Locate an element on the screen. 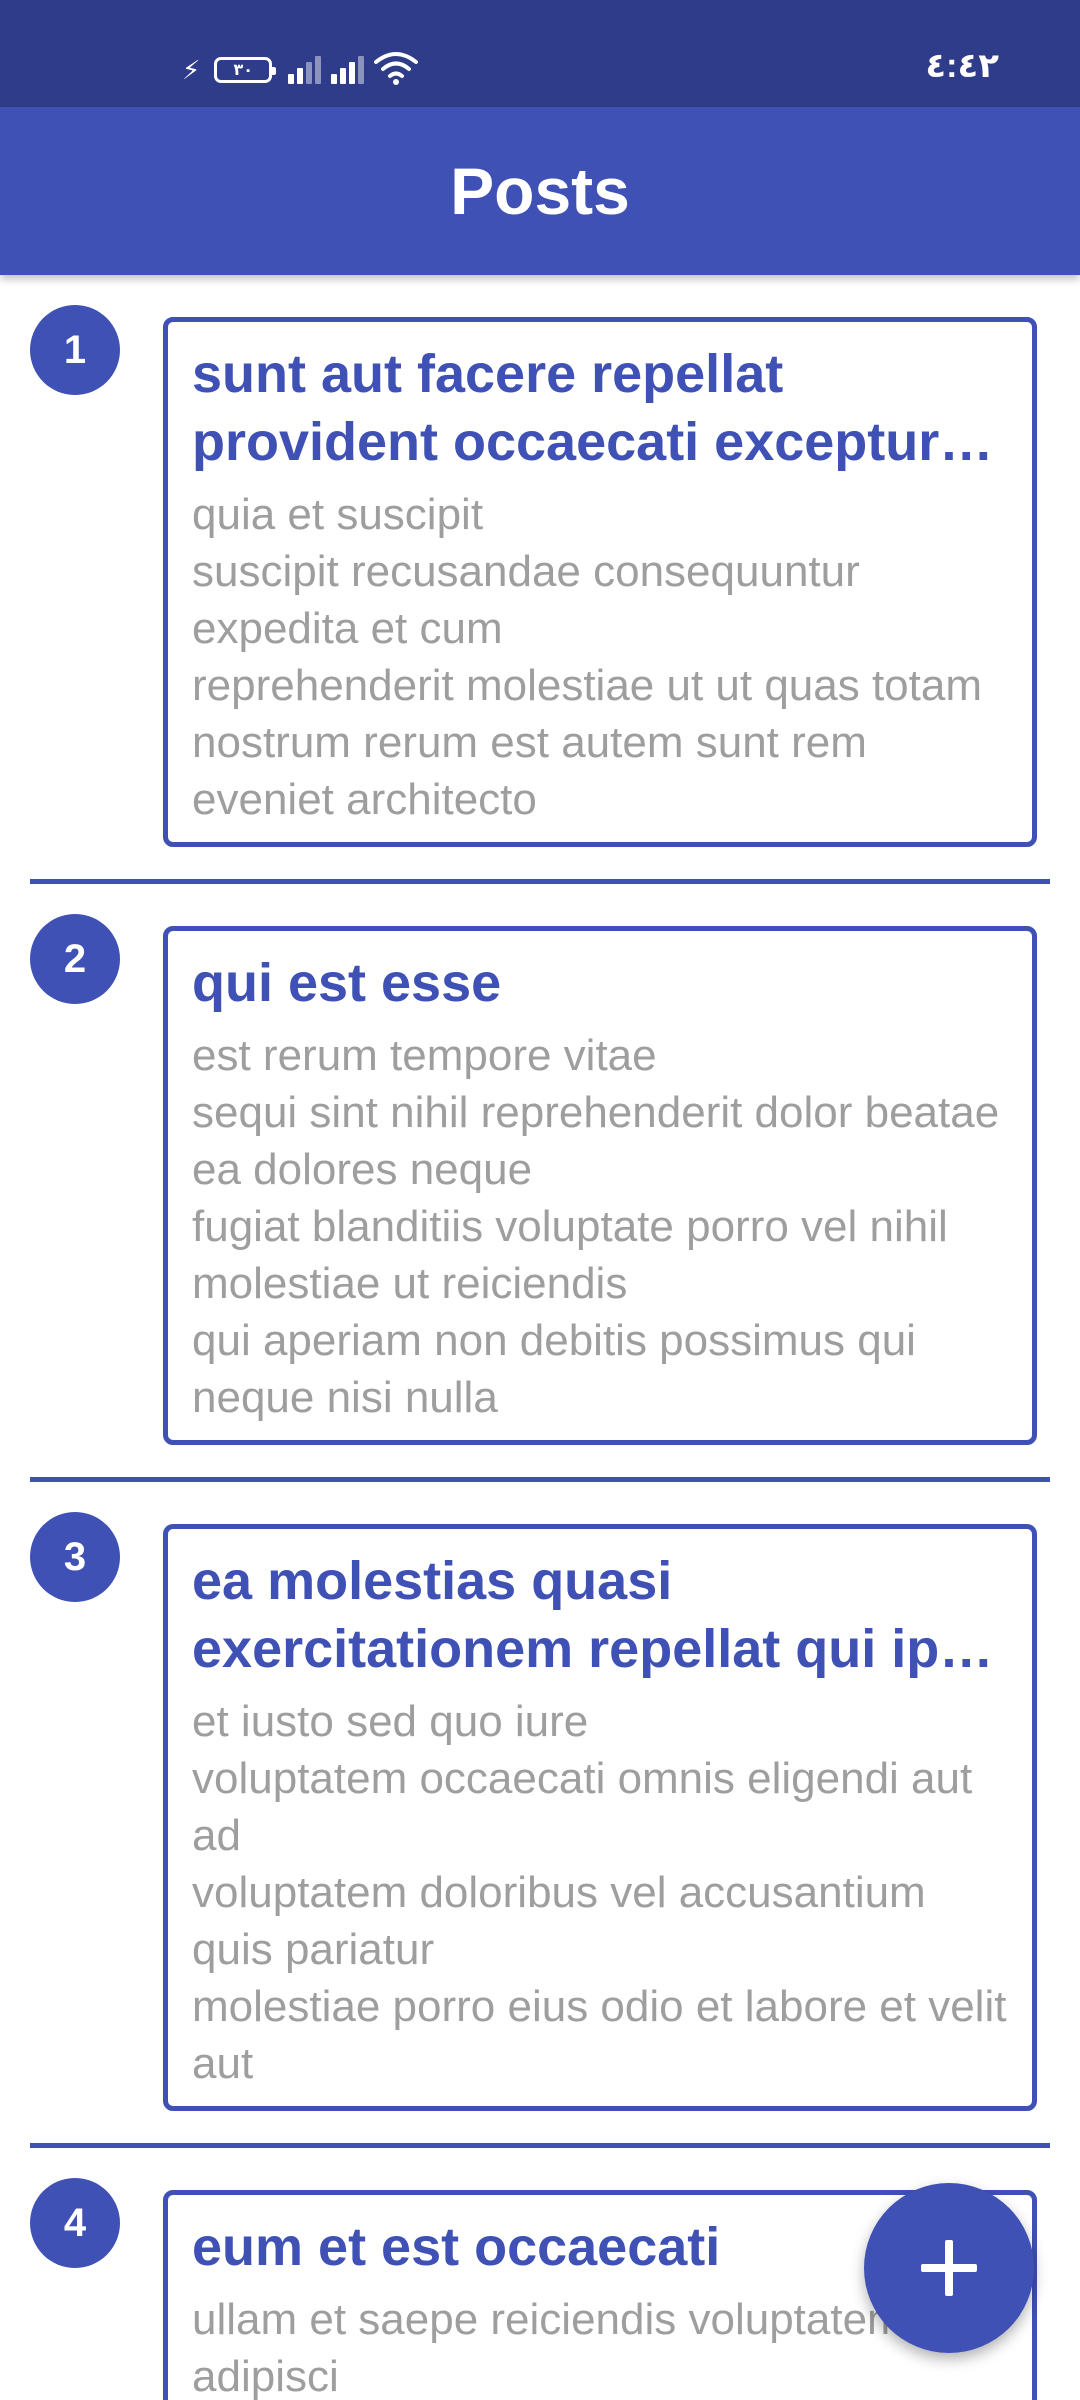 This screenshot has height=2400, width=1080. add-post-button is located at coordinates (949, 2268).